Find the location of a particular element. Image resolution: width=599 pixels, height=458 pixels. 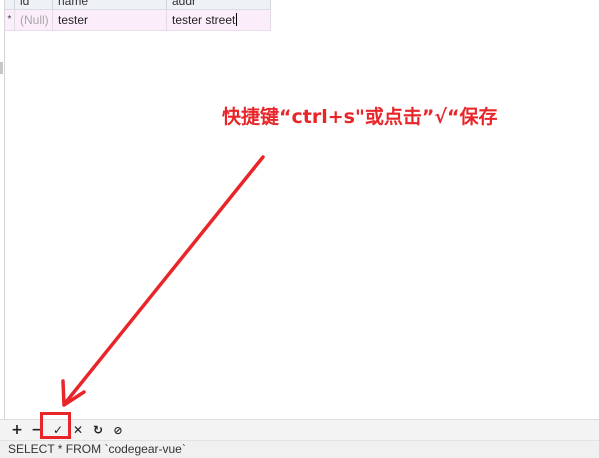

text-caret is located at coordinates (237, 19).